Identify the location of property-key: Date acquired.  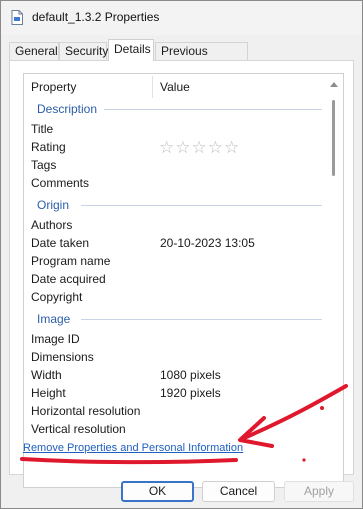
(68, 279).